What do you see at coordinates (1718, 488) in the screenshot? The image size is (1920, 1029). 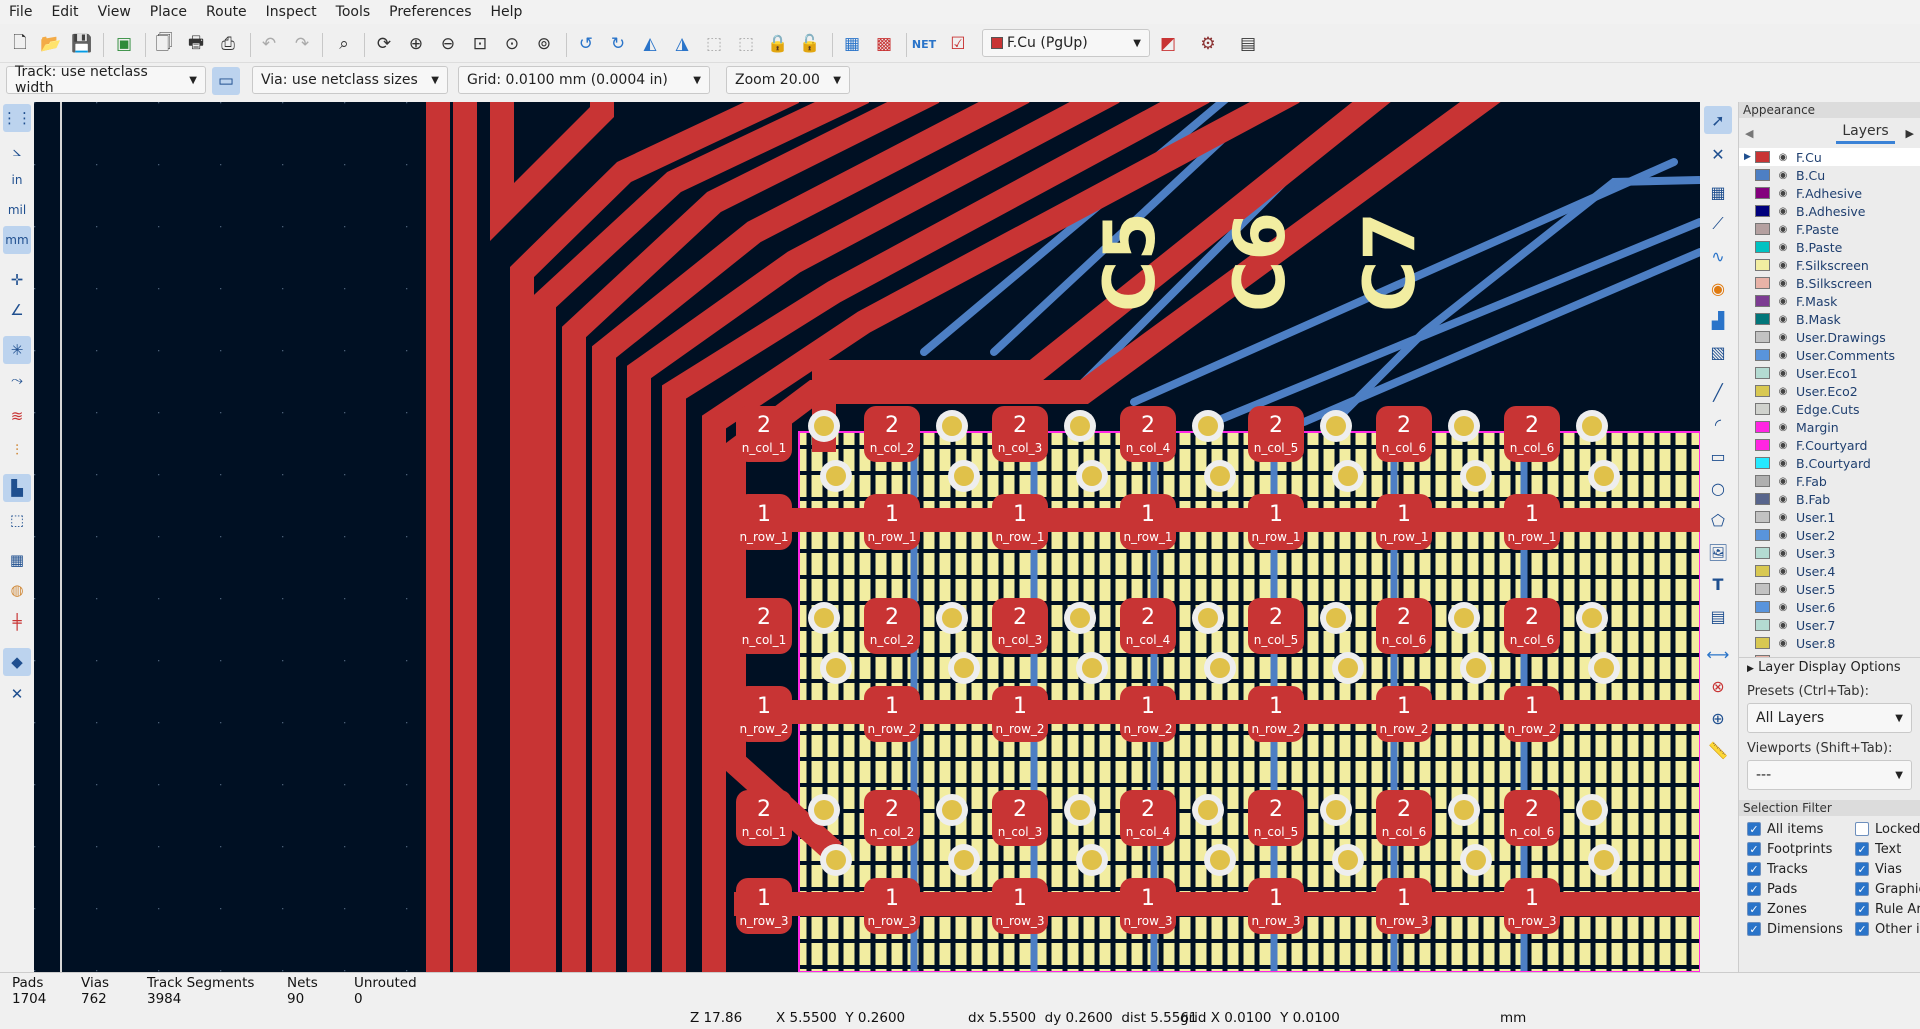 I see `draw-circle-icon: ○` at bounding box center [1718, 488].